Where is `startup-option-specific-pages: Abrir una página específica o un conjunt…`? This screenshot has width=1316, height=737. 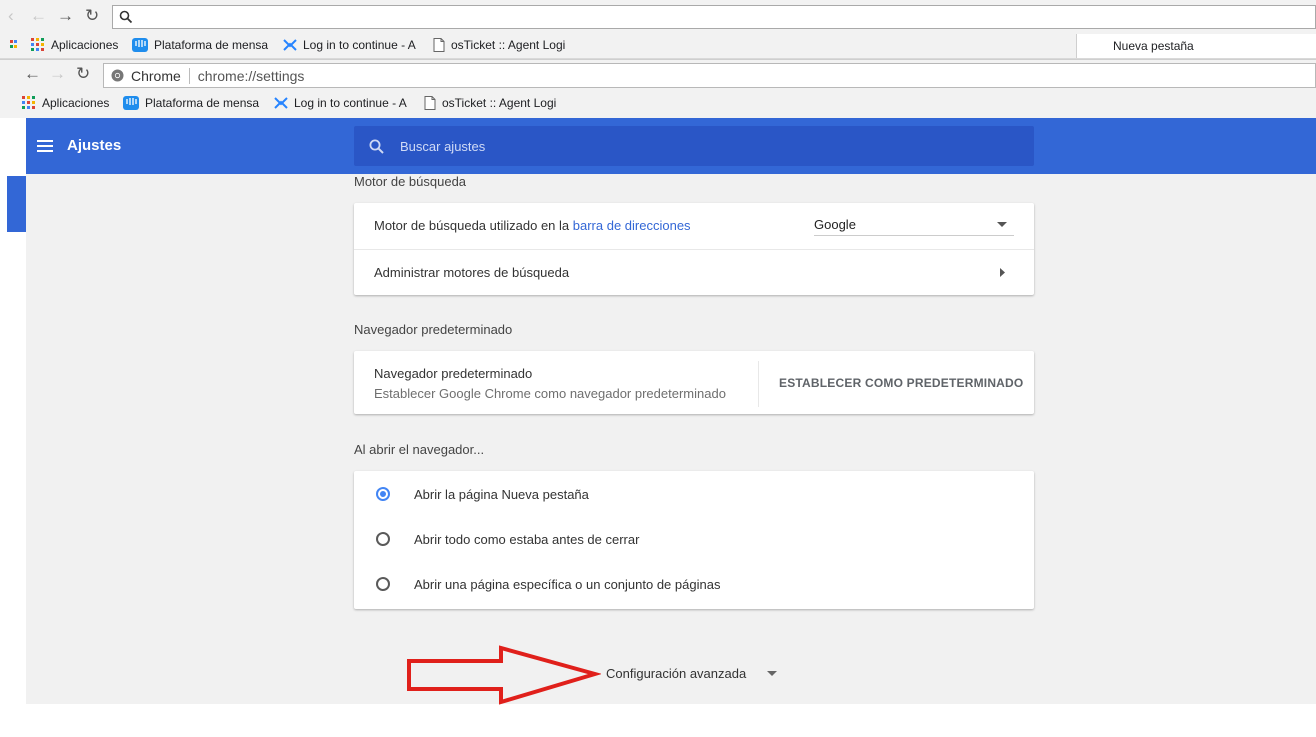
startup-option-specific-pages: Abrir una página específica o un conjunt… is located at coordinates (694, 583).